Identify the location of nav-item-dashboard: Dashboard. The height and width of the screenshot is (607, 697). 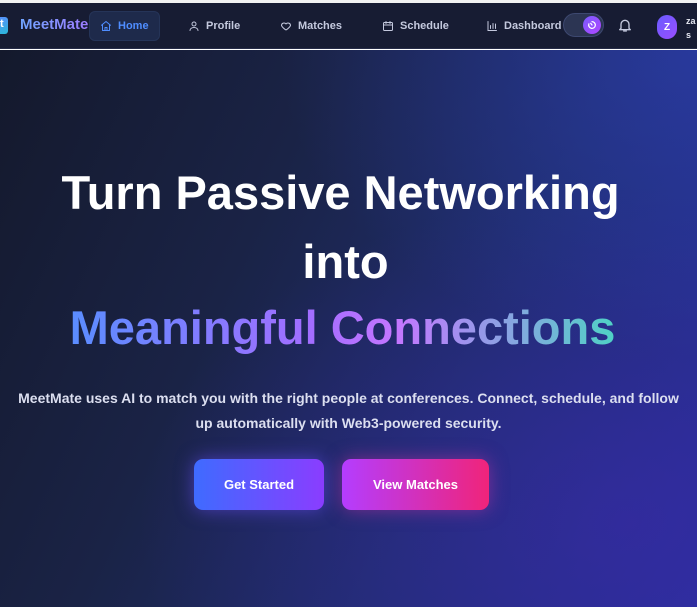
(523, 26).